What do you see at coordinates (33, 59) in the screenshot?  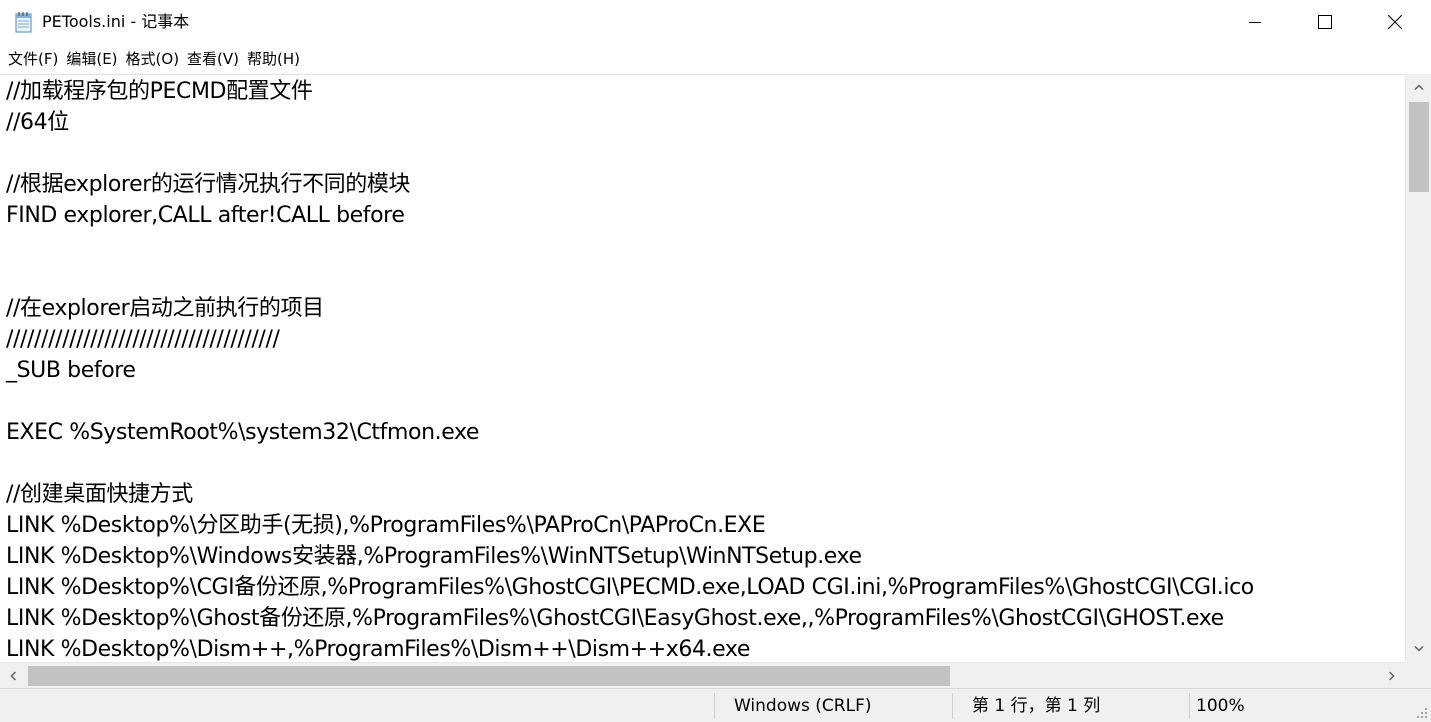 I see `menu-file: 文件(F)` at bounding box center [33, 59].